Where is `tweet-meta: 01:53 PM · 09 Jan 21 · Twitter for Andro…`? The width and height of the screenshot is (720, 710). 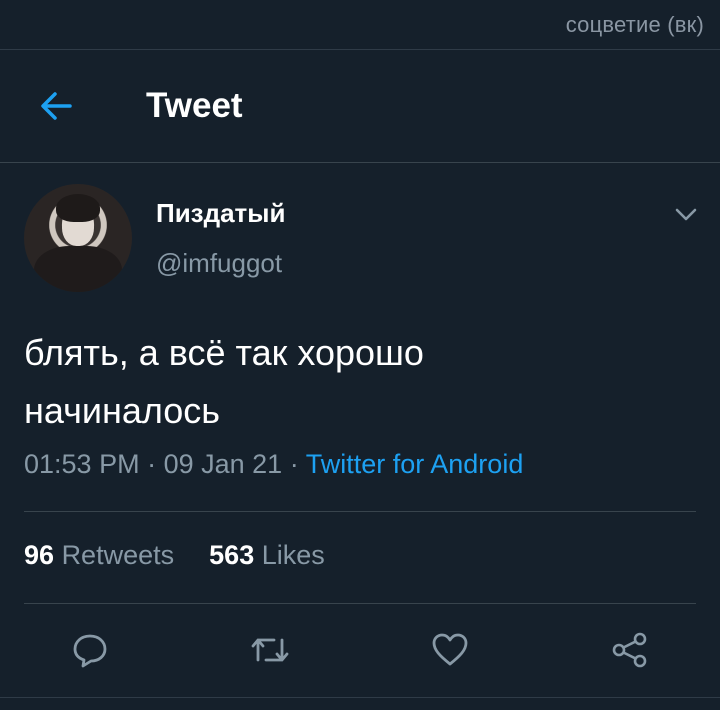
tweet-meta: 01:53 PM · 09 Jan 21 · Twitter for Andro… is located at coordinates (274, 464).